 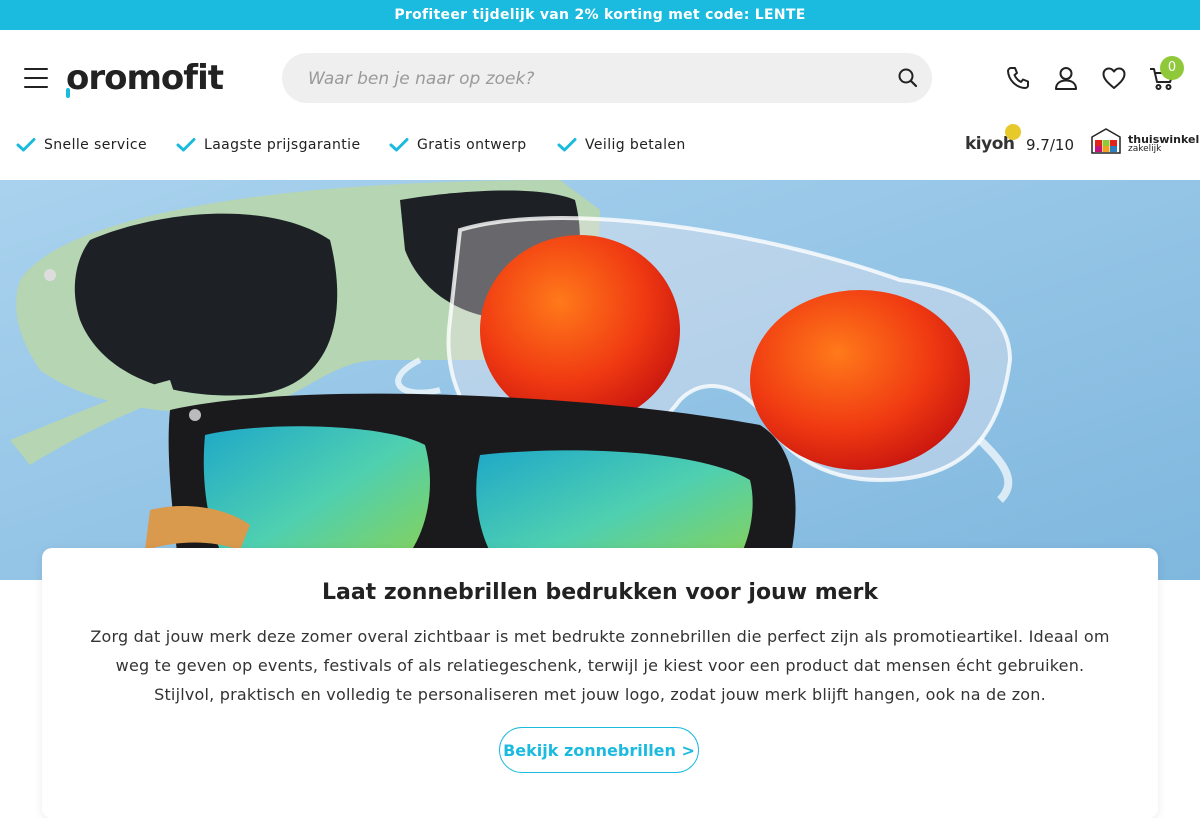 I want to click on usp-label: Veilig betalen, so click(x=635, y=145).